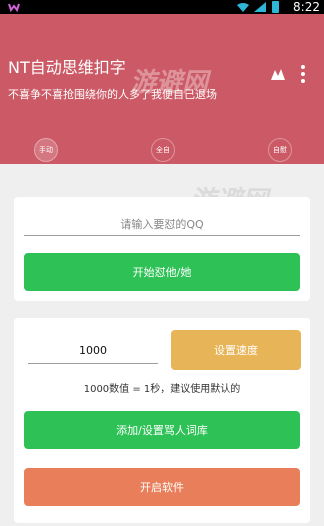 This screenshot has height=526, width=324. Describe the element at coordinates (162, 487) in the screenshot. I see `open-software-button: 开启软件` at that location.